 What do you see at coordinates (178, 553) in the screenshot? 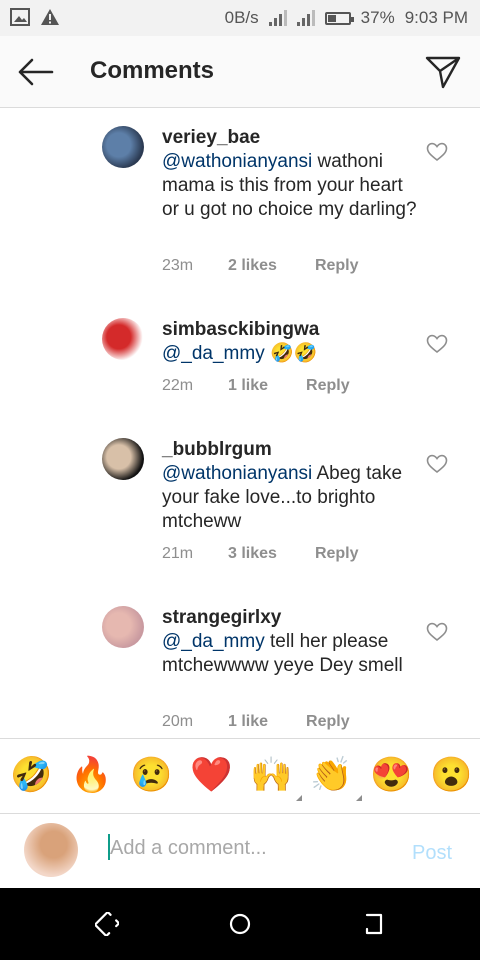
I see `comment-time: 21m` at bounding box center [178, 553].